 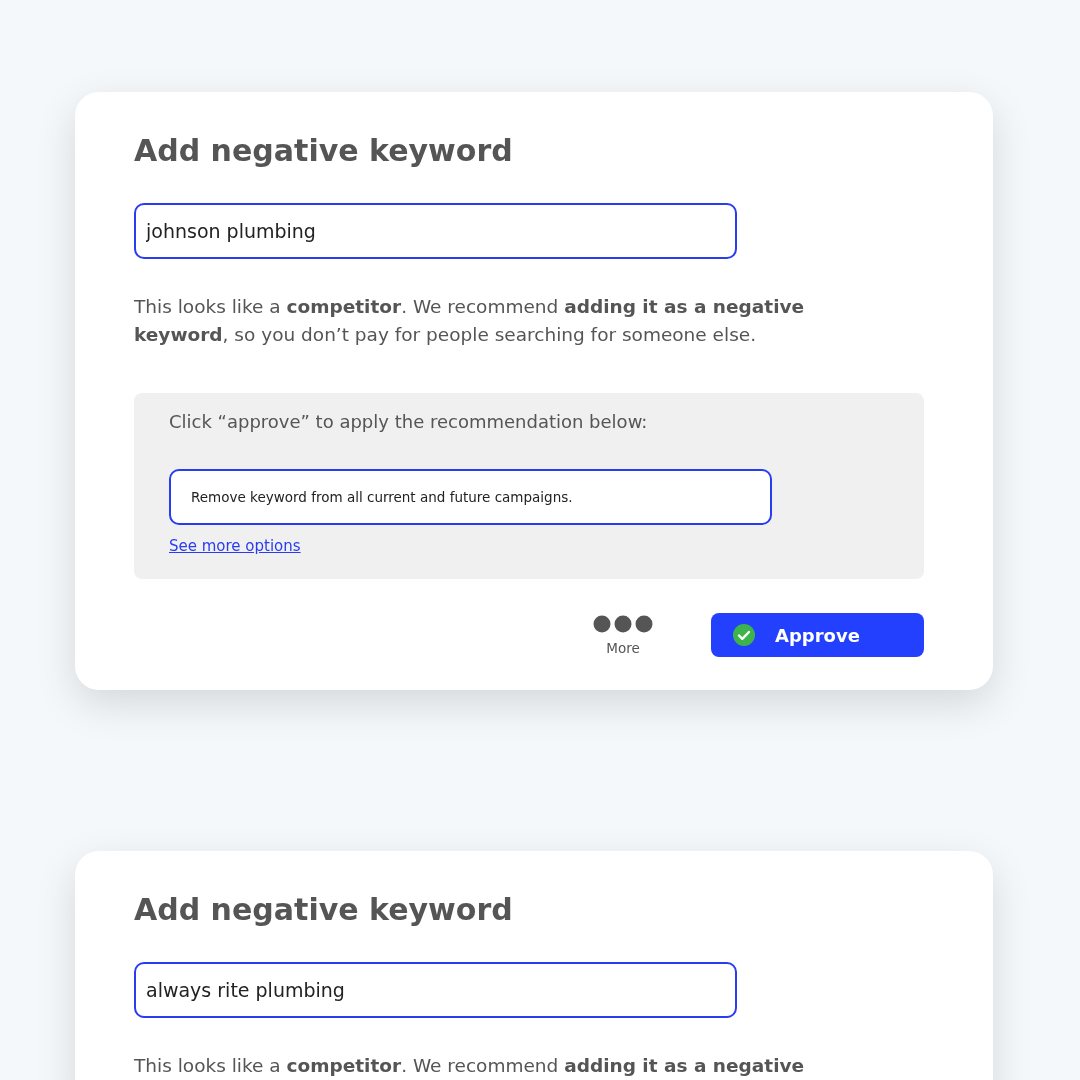 I want to click on description-text: This looks like a competitor. We recommend adding it as a negative keyword, so you don’t pay for people searching for someone else., so click(x=470, y=321).